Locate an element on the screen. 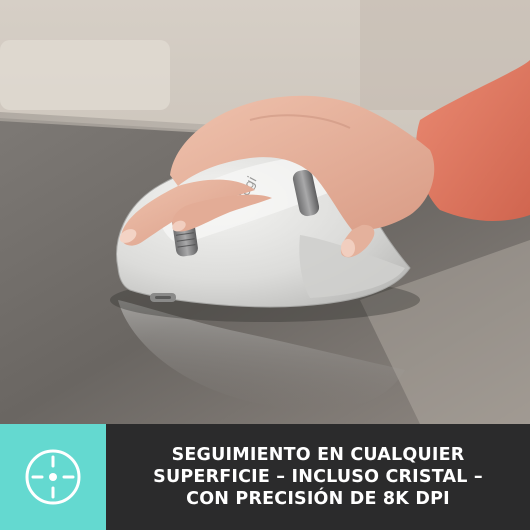  caption-line-1: SEGUIMIENTO EN CUALQUIER is located at coordinates (318, 455).